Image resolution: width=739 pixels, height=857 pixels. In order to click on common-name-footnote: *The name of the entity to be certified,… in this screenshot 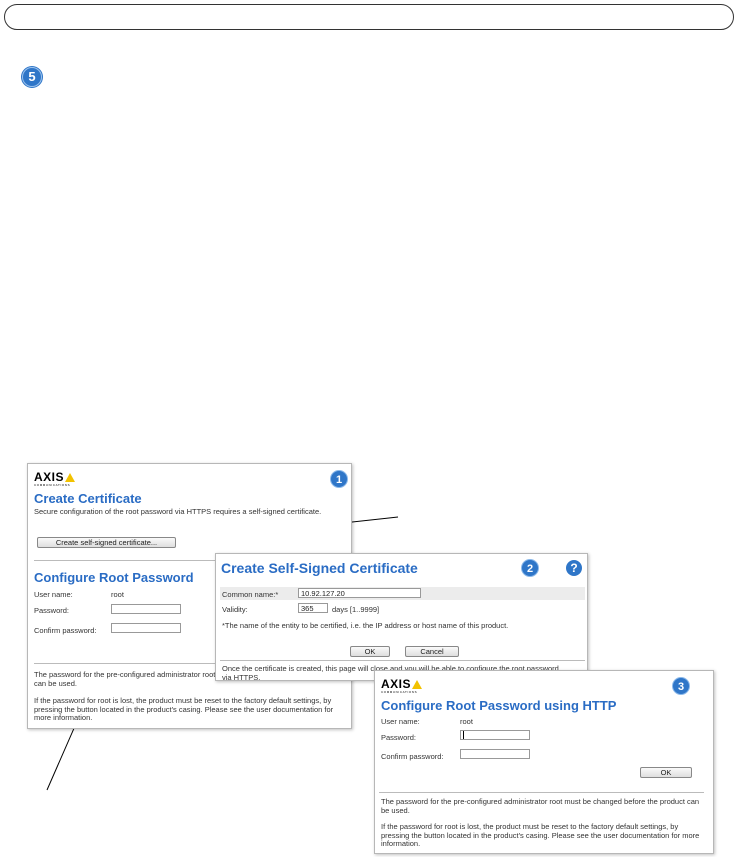, I will do `click(365, 625)`.